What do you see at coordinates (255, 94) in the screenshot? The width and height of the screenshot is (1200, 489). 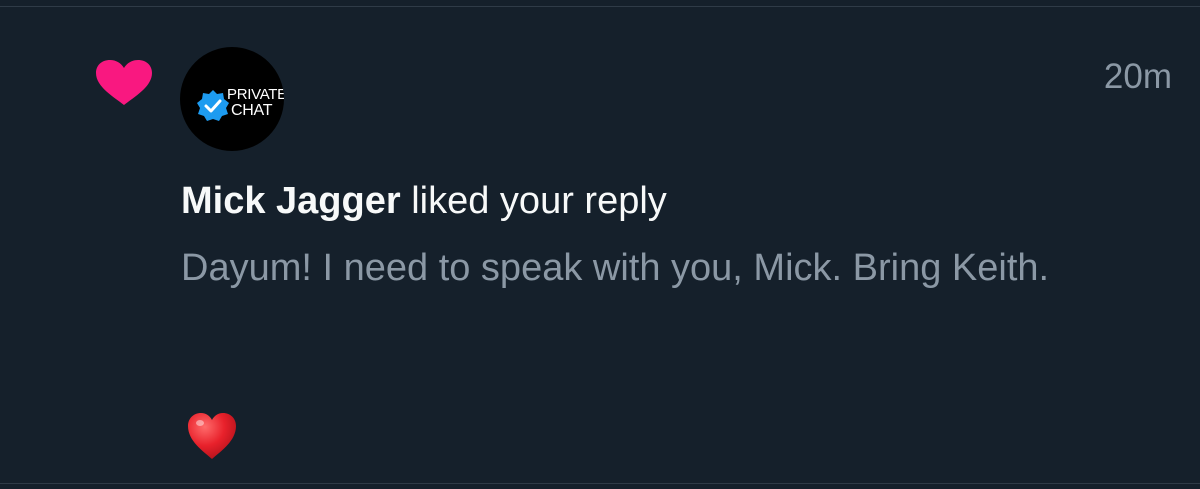 I see `avatar-brand-line1: PRIVATE` at bounding box center [255, 94].